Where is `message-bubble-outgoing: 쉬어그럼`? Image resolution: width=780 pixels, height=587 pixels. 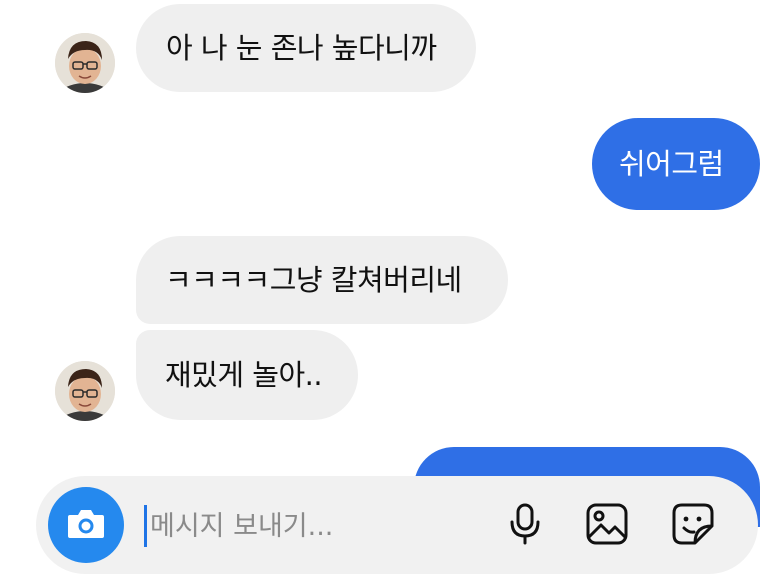 message-bubble-outgoing: 쉬어그럼 is located at coordinates (676, 164).